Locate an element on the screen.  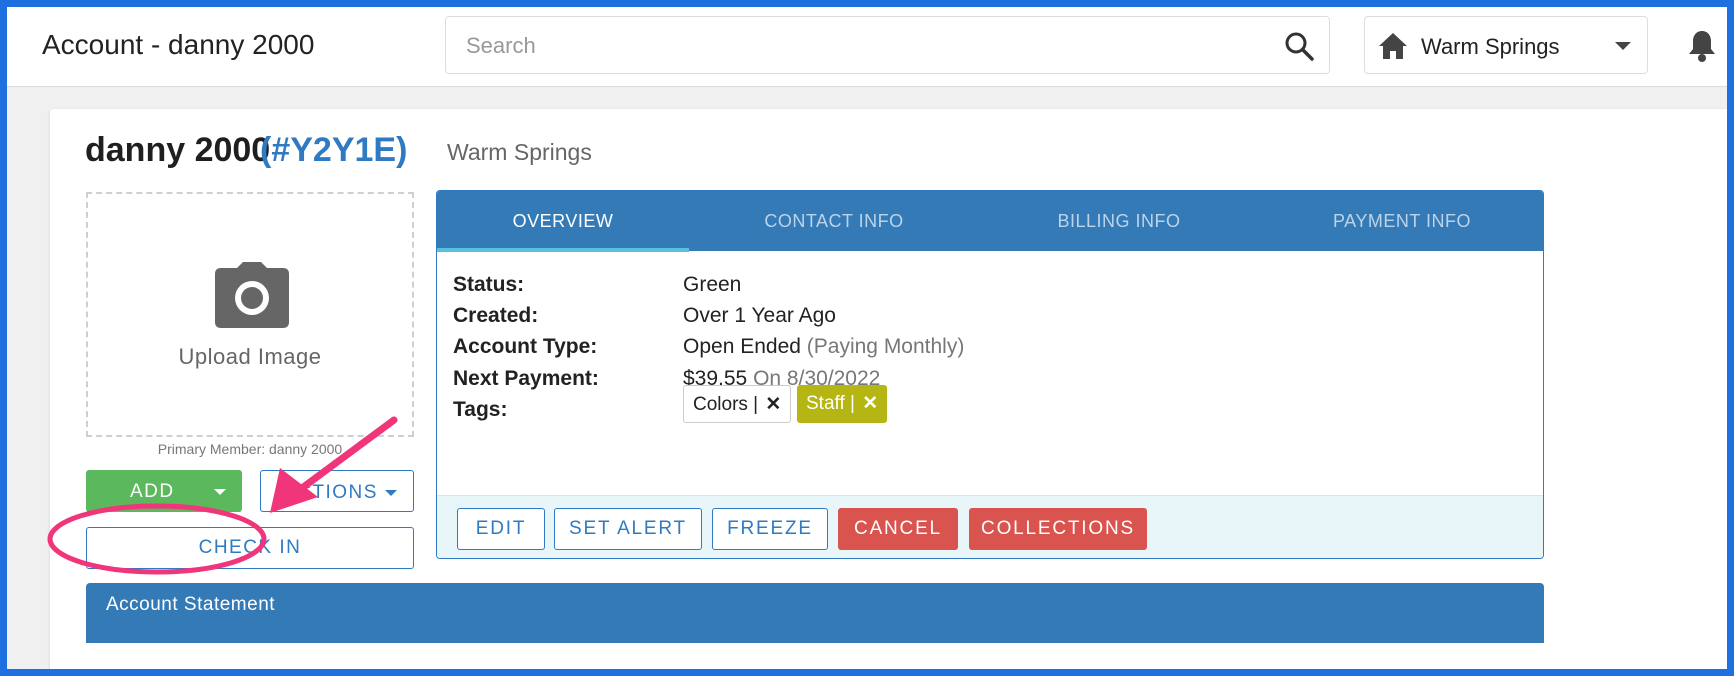
top-bar: Account - danny 2000 Warm Springs is located at coordinates (867, 47).